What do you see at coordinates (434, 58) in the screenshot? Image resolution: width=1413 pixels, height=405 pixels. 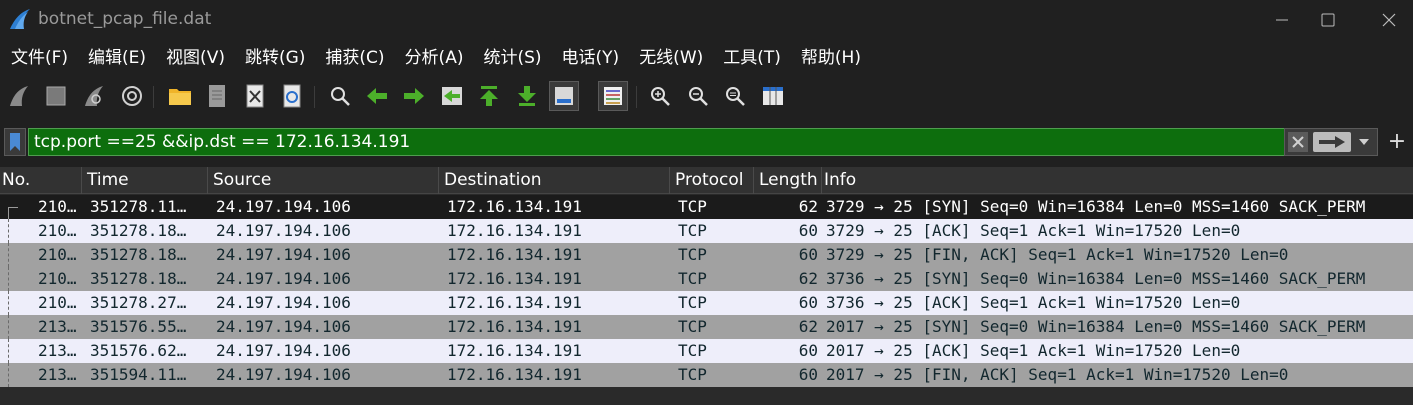 I see `menu-analyze: 分析(A)` at bounding box center [434, 58].